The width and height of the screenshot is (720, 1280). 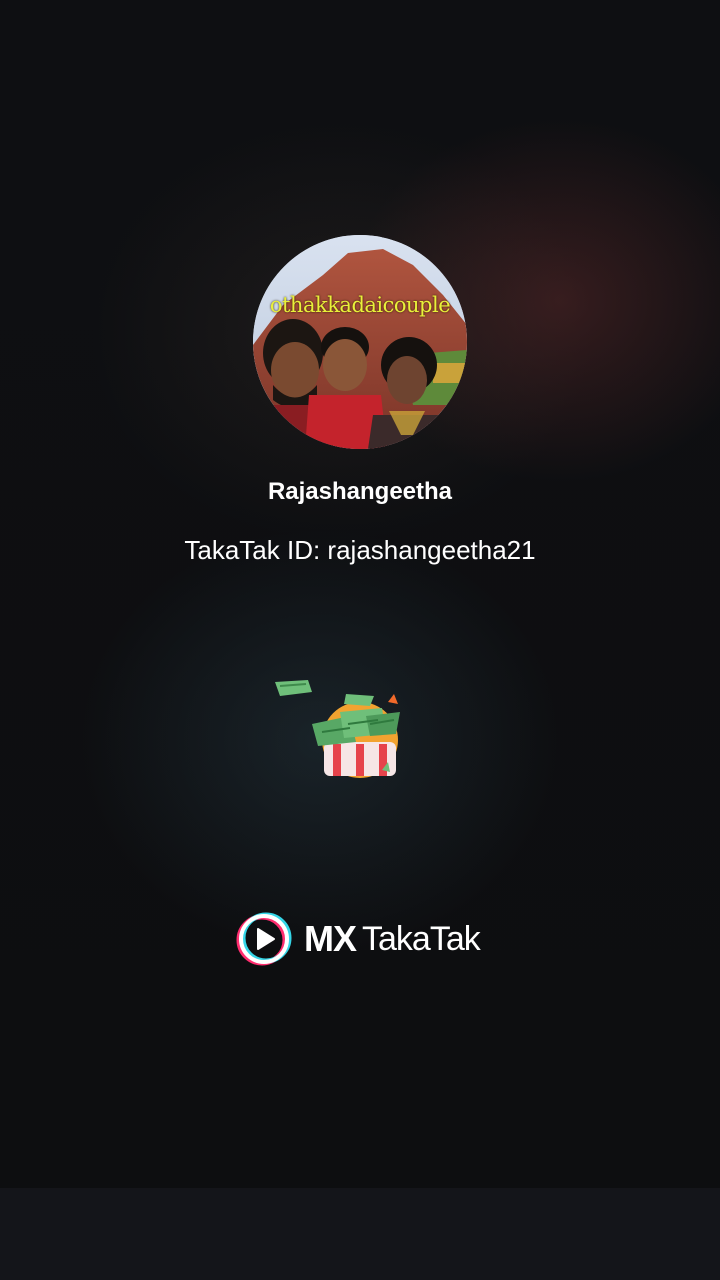 I want to click on profile-name: Rajashangeetha, so click(x=360, y=491).